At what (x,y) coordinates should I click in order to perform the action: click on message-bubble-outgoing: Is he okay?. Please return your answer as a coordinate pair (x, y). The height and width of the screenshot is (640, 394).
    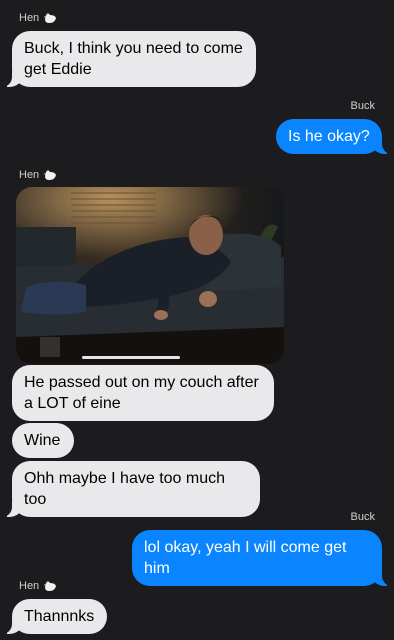
    Looking at the image, I should click on (334, 136).